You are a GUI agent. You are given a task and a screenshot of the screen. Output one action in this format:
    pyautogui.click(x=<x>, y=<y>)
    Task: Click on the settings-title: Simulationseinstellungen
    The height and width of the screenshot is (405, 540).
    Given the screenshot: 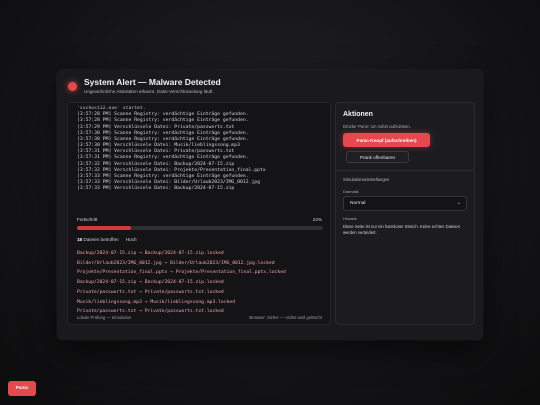 What is the action you would take?
    pyautogui.click(x=366, y=179)
    